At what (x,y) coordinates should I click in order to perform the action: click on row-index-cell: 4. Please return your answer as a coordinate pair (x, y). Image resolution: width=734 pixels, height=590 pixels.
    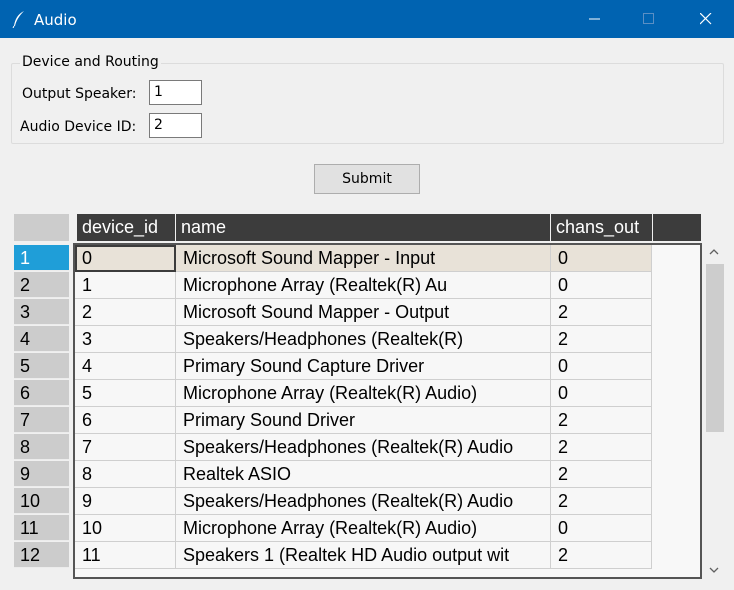
    Looking at the image, I should click on (41, 339).